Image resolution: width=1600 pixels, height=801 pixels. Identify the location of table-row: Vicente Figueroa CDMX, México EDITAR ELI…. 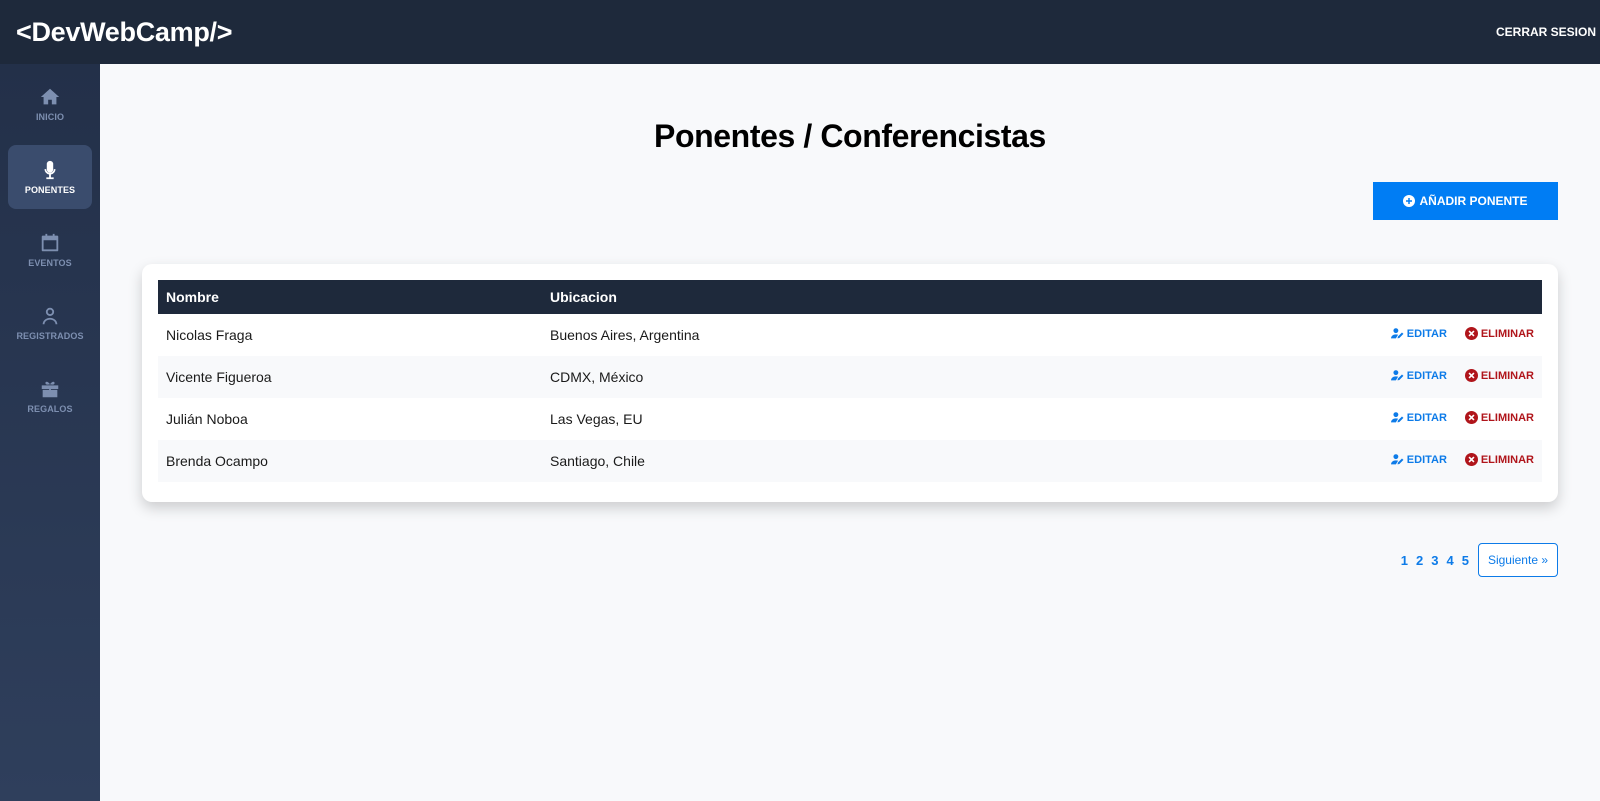
(850, 377).